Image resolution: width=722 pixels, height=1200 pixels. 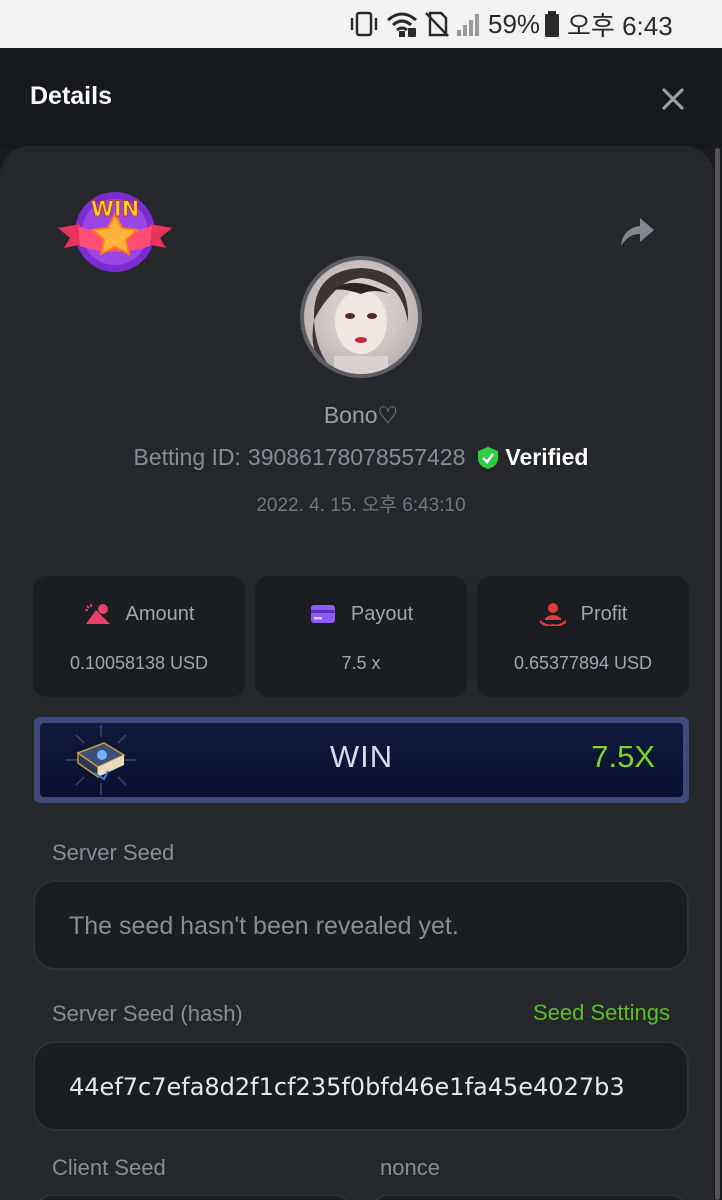 What do you see at coordinates (410, 1167) in the screenshot?
I see `nonce-label: nonce` at bounding box center [410, 1167].